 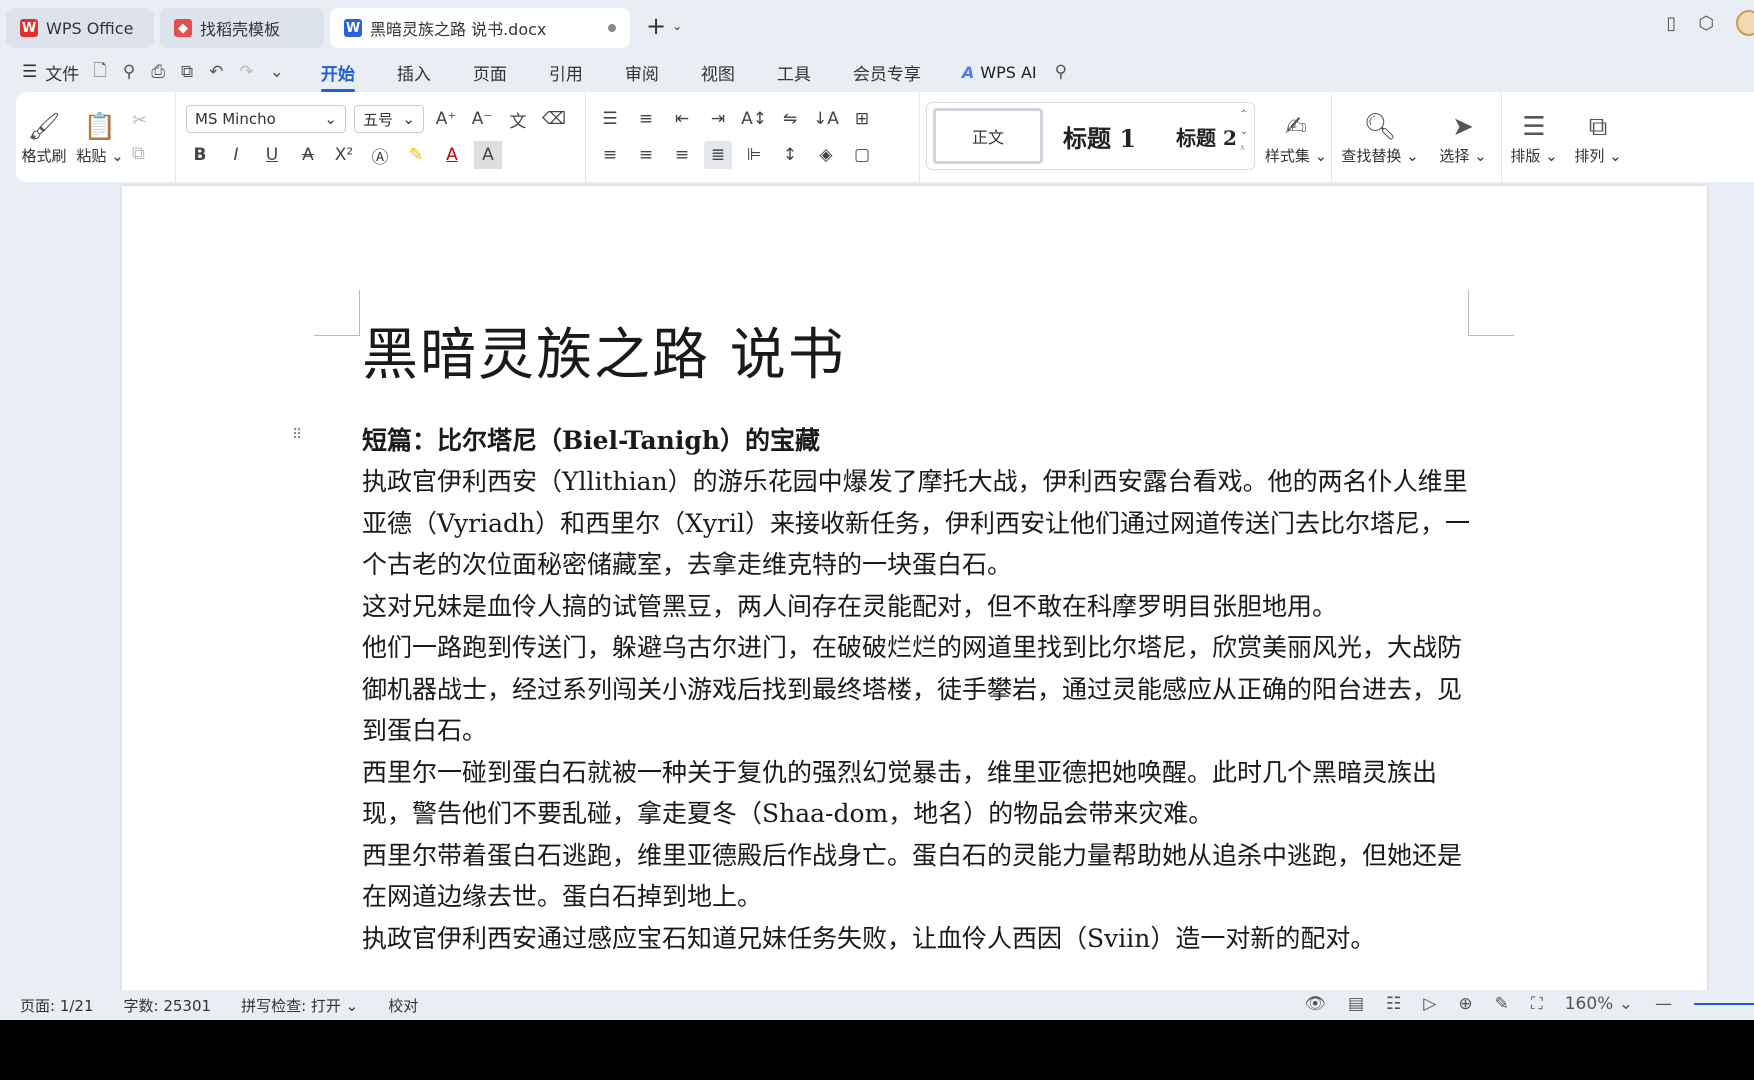 What do you see at coordinates (1380, 137) in the screenshot?
I see `find-replace-button: 🔍︎ 查找替换 ⌄` at bounding box center [1380, 137].